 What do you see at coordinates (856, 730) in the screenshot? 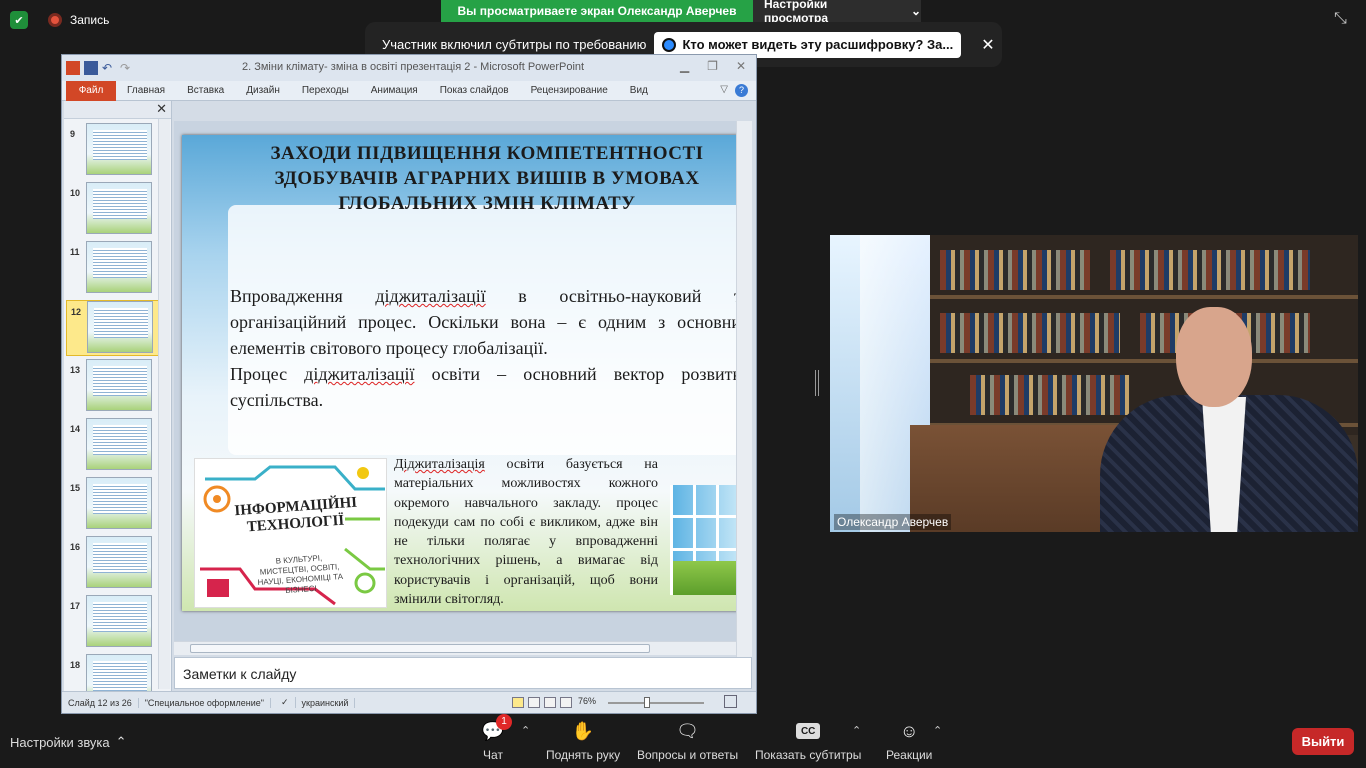
I see `captions-options-chevron-icon: ⌃` at bounding box center [856, 730].